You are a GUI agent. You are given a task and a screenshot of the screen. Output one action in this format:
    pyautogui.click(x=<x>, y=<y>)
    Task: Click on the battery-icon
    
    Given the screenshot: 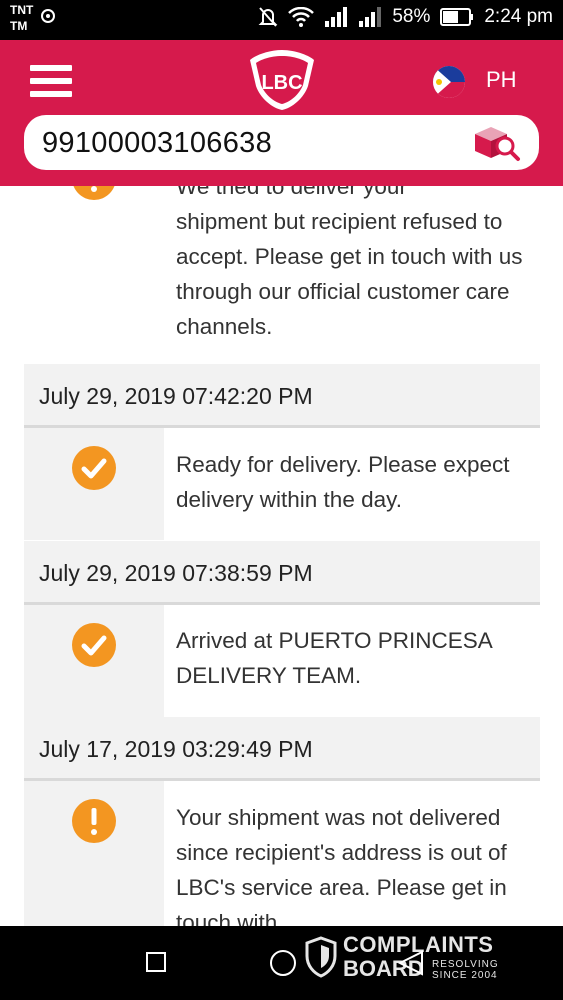 What is the action you would take?
    pyautogui.click(x=457, y=17)
    